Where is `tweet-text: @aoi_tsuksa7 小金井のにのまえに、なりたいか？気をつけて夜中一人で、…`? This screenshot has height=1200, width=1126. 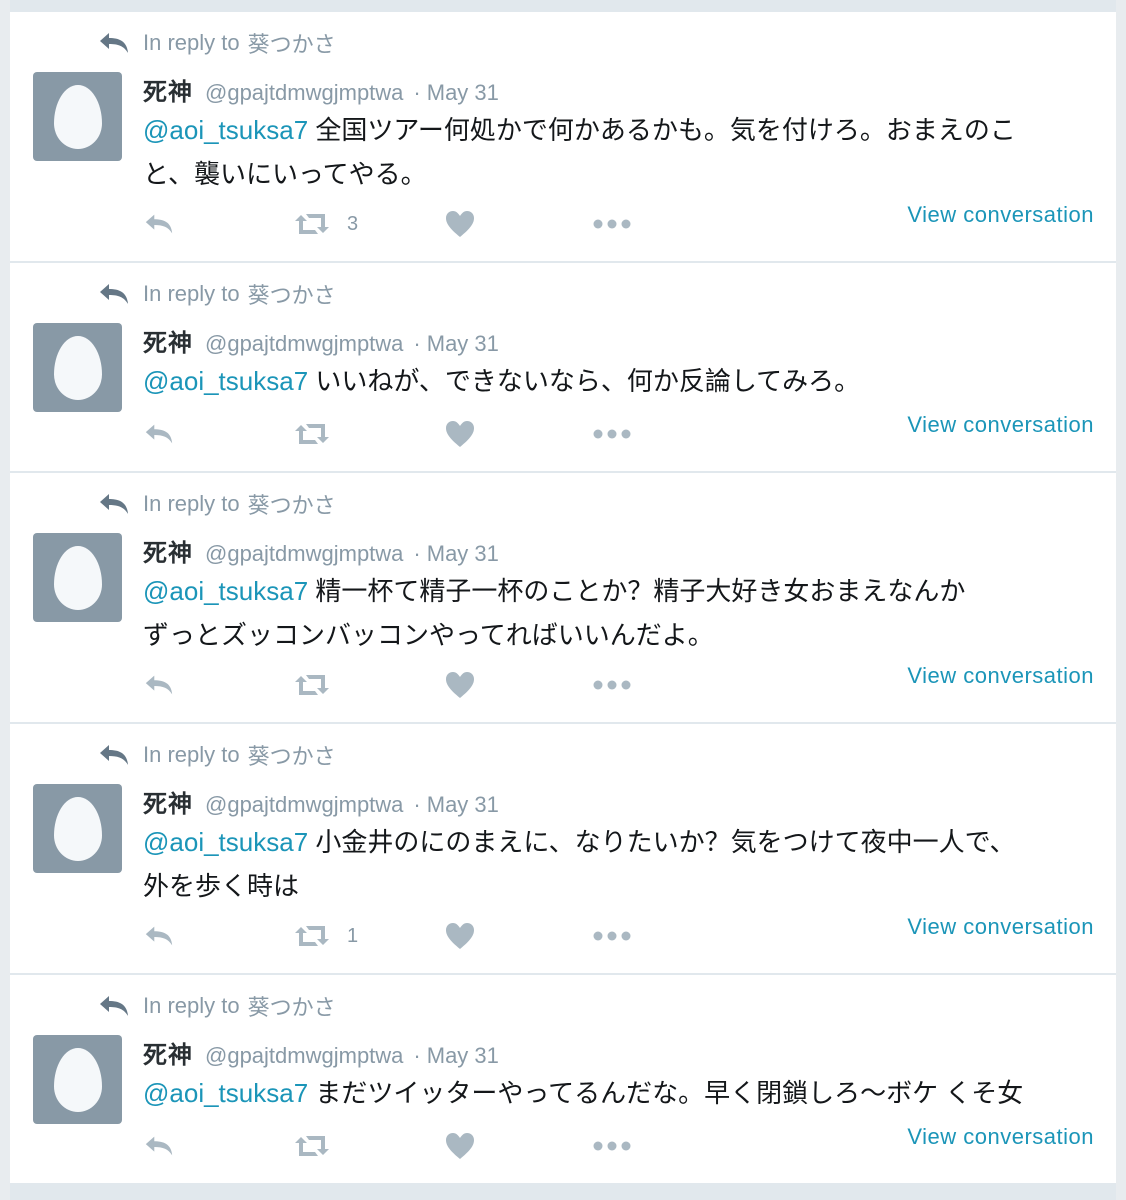 tweet-text: @aoi_tsuksa7 小金井のにのまえに、なりたいか？気をつけて夜中一人で、… is located at coordinates (613, 864).